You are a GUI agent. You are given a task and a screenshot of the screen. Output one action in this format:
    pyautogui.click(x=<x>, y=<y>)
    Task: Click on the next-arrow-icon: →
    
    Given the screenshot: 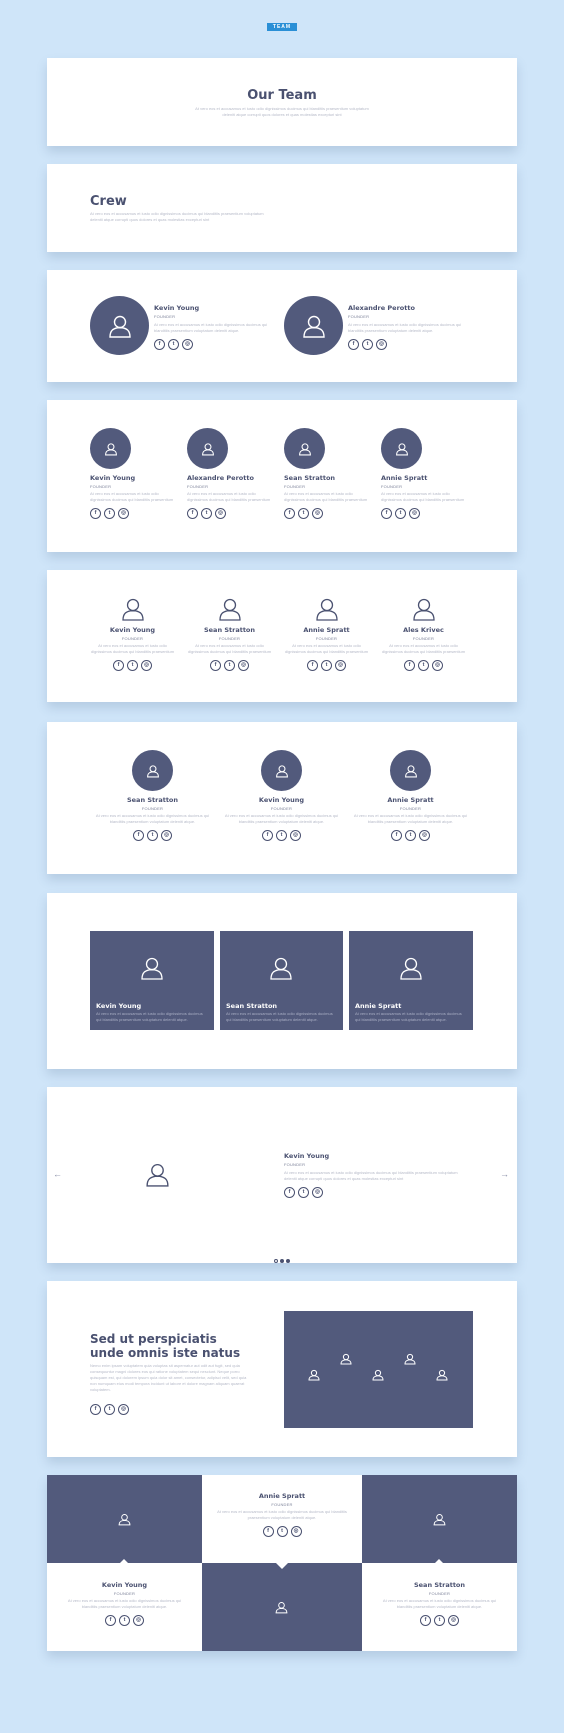 What is the action you would take?
    pyautogui.click(x=504, y=1174)
    